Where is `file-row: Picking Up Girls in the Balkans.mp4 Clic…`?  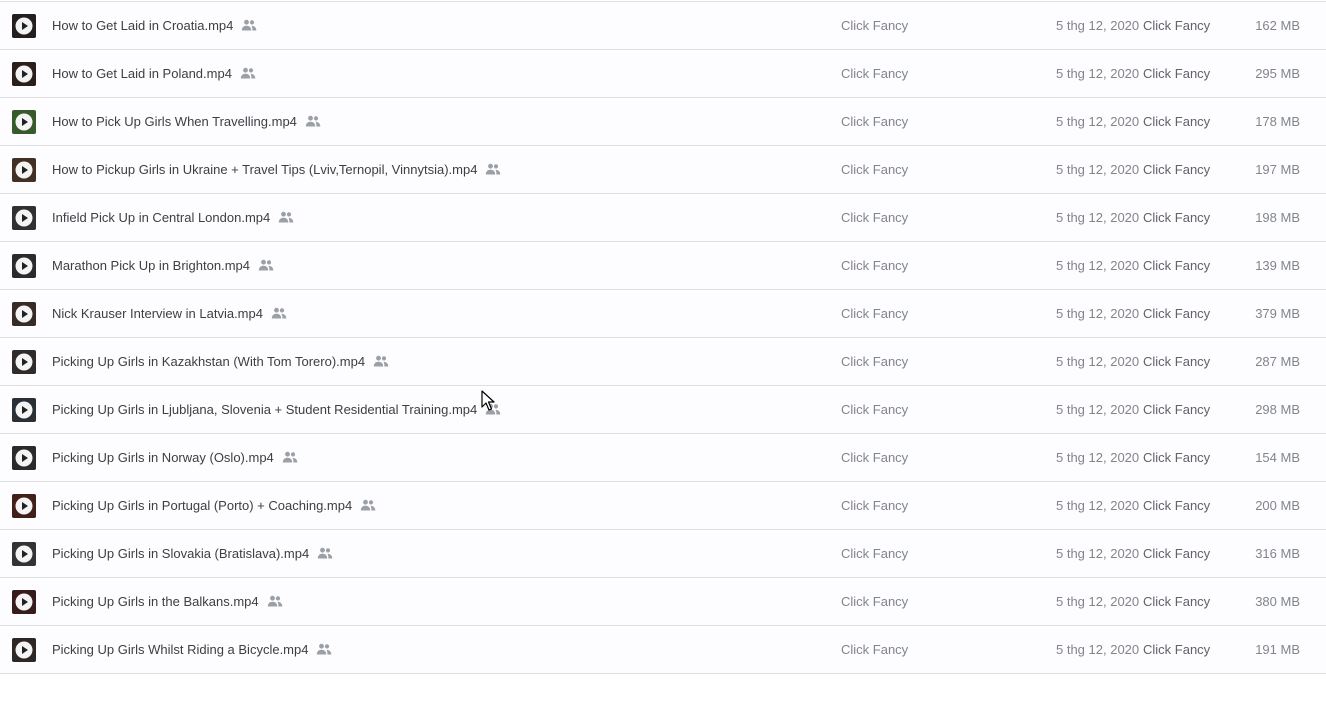
file-row: Picking Up Girls in the Balkans.mp4 Clic… is located at coordinates (663, 602).